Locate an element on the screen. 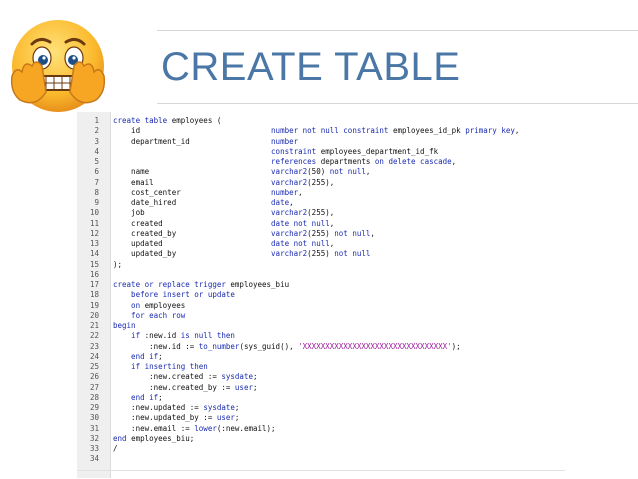 This screenshot has height=479, width=638. sql-keyword: for each row is located at coordinates (149, 315).